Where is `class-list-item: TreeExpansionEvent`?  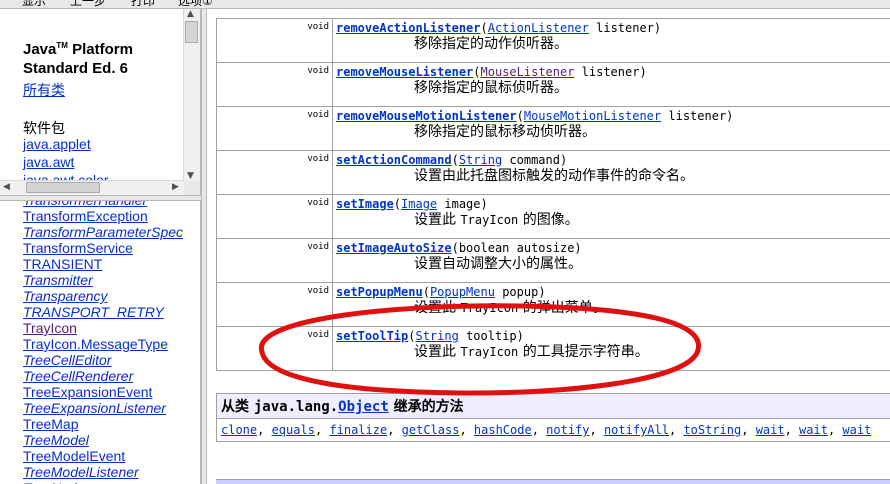
class-list-item: TreeExpansionEvent is located at coordinates (103, 392).